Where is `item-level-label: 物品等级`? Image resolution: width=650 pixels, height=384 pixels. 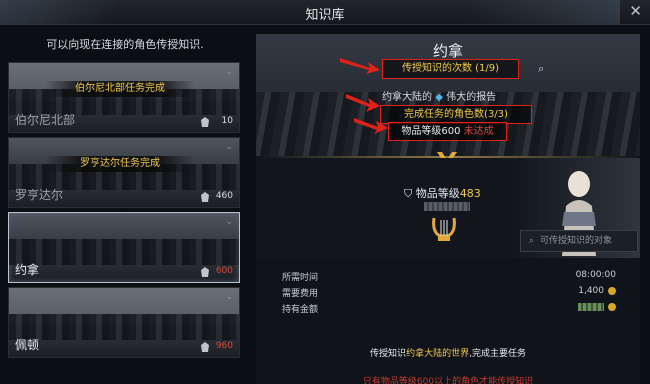 item-level-label: 物品等级 is located at coordinates (437, 193).